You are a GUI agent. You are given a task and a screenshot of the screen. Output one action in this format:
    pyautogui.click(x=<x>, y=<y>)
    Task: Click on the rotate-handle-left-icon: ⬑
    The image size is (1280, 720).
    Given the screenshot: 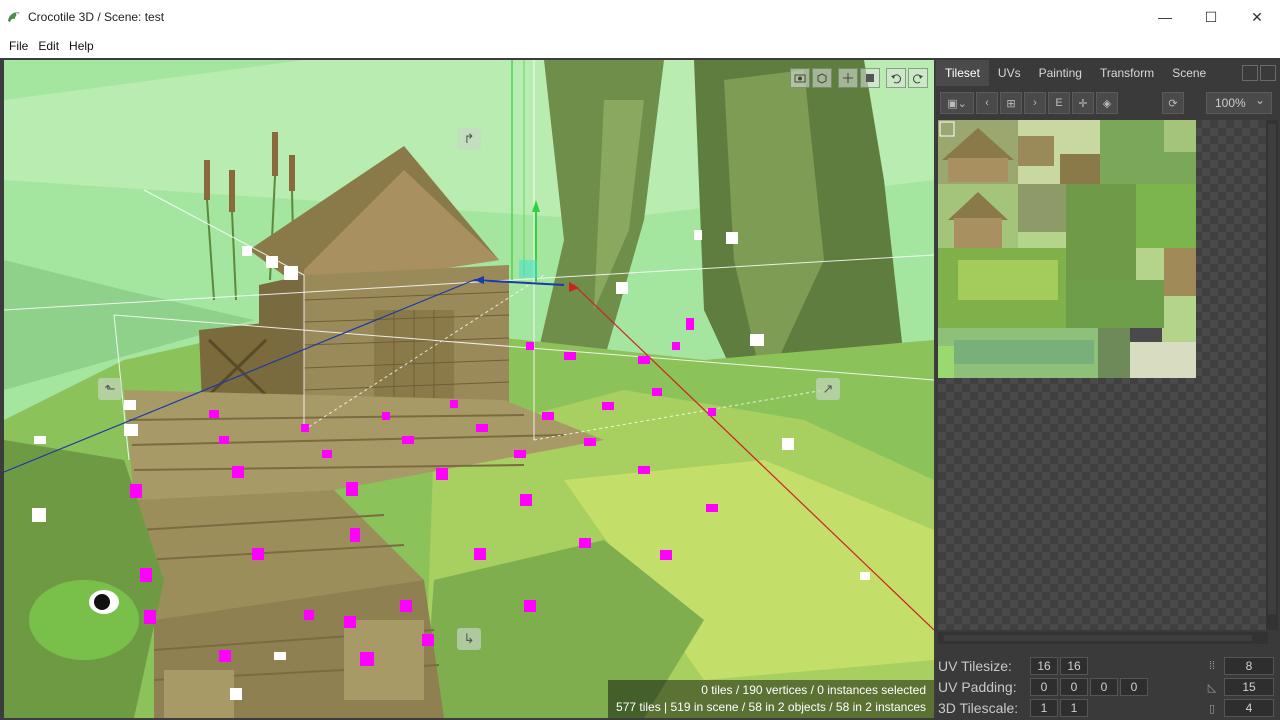 What is the action you would take?
    pyautogui.click(x=110, y=389)
    